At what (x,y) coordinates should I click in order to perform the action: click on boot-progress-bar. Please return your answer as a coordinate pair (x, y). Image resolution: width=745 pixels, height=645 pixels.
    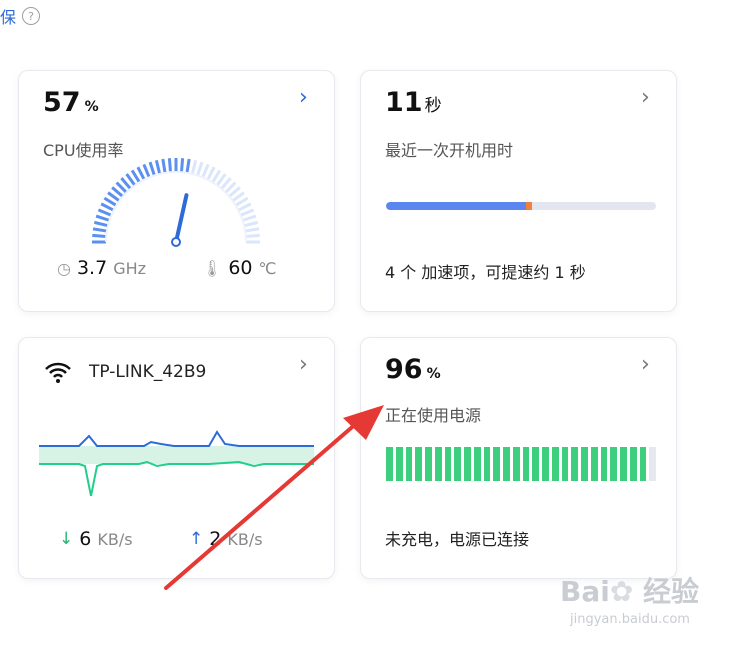
    Looking at the image, I should click on (521, 206).